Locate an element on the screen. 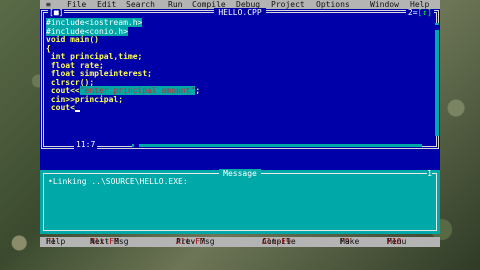 This screenshot has height=270, width=480. editor-title: HELLO.CPP is located at coordinates (240, 12).